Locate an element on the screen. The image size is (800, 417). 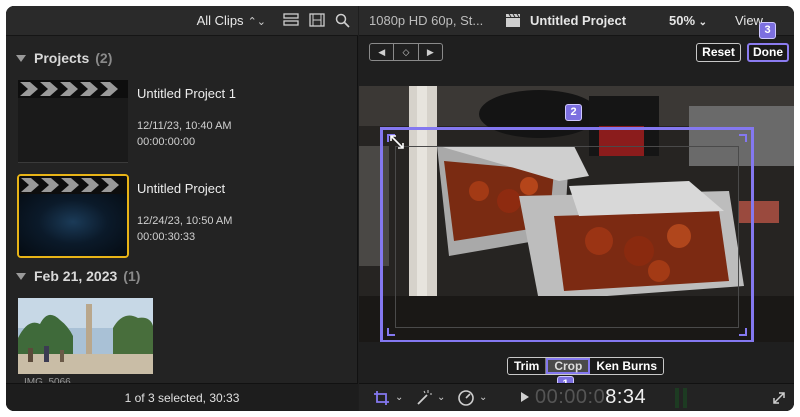
project-thumbnail is located at coordinates (73, 121).